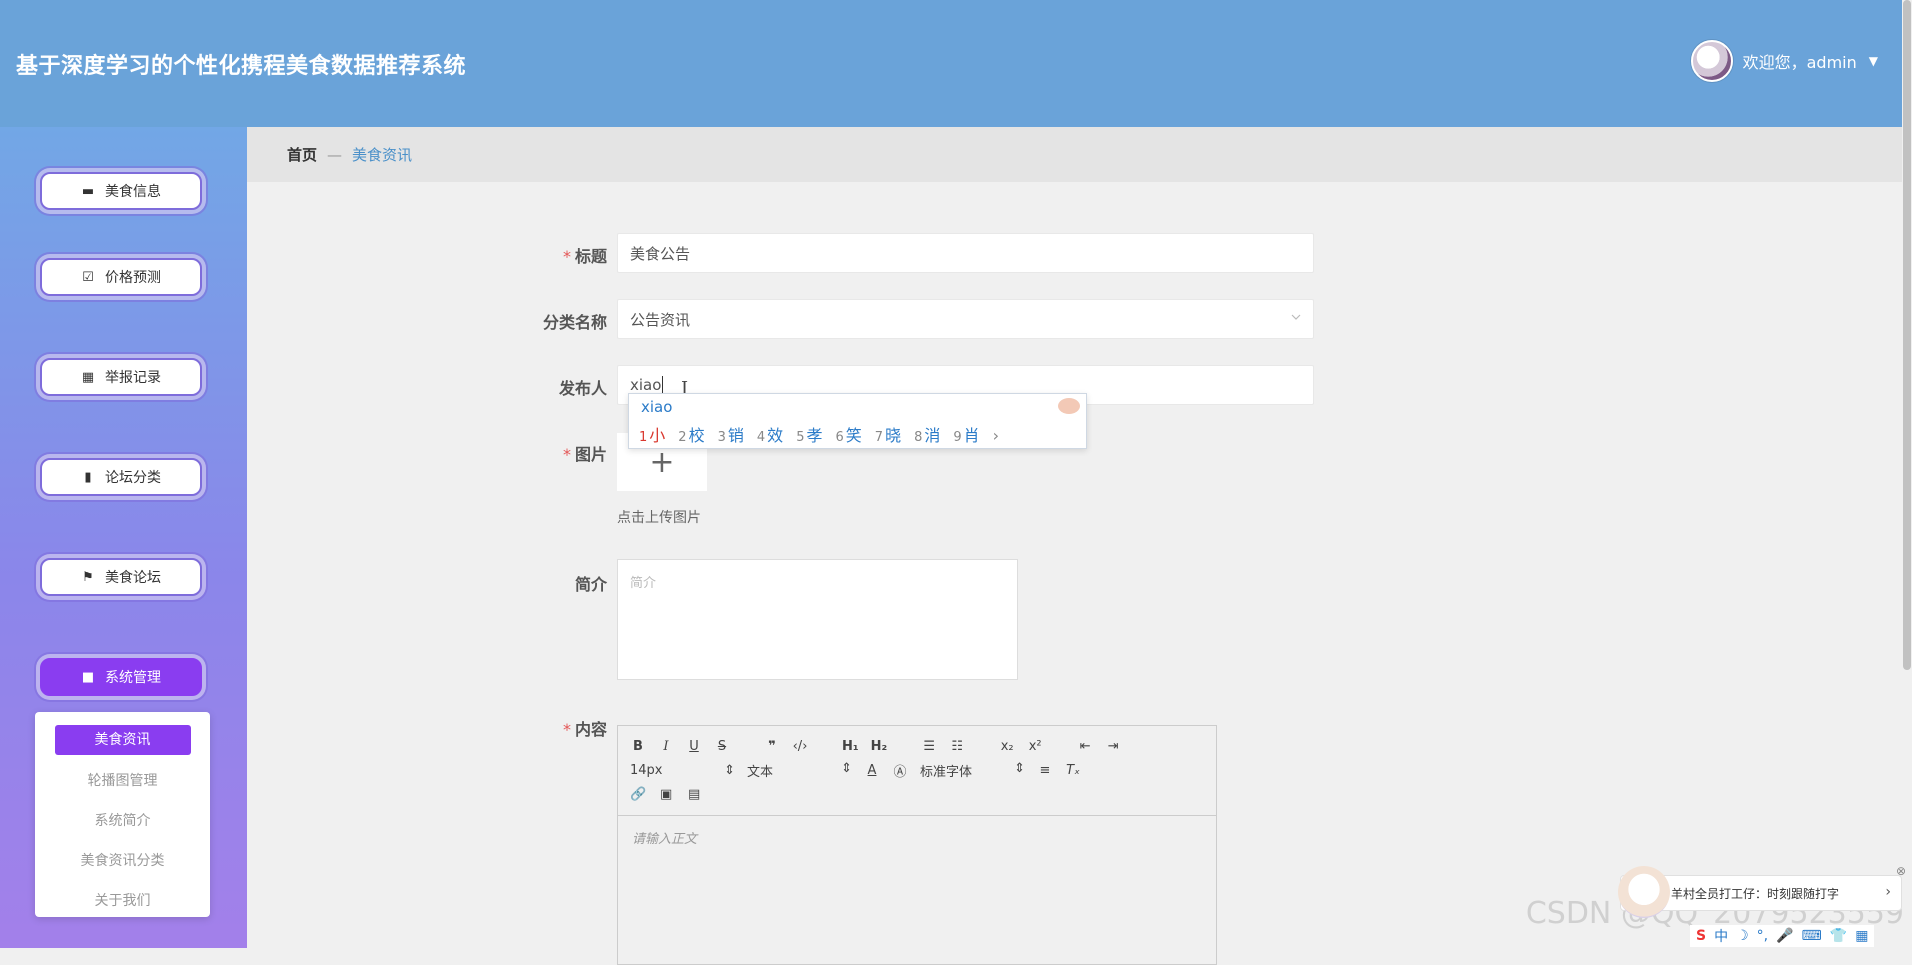 Image resolution: width=1912 pixels, height=965 pixels. Describe the element at coordinates (241, 66) in the screenshot. I see `app-title: 基于深度学习的个性化携程美食数据推荐系统` at that location.